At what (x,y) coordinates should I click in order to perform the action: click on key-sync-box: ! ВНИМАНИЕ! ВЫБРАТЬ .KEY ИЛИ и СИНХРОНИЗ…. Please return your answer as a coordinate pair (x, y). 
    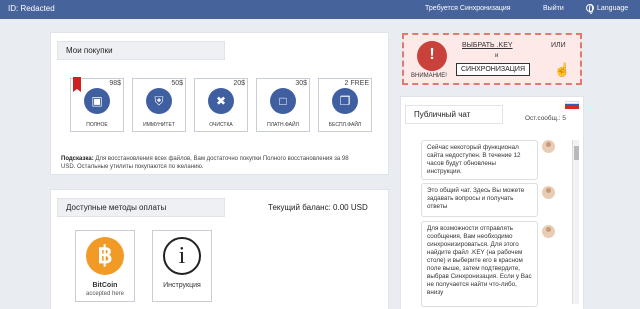
    Looking at the image, I should click on (492, 59).